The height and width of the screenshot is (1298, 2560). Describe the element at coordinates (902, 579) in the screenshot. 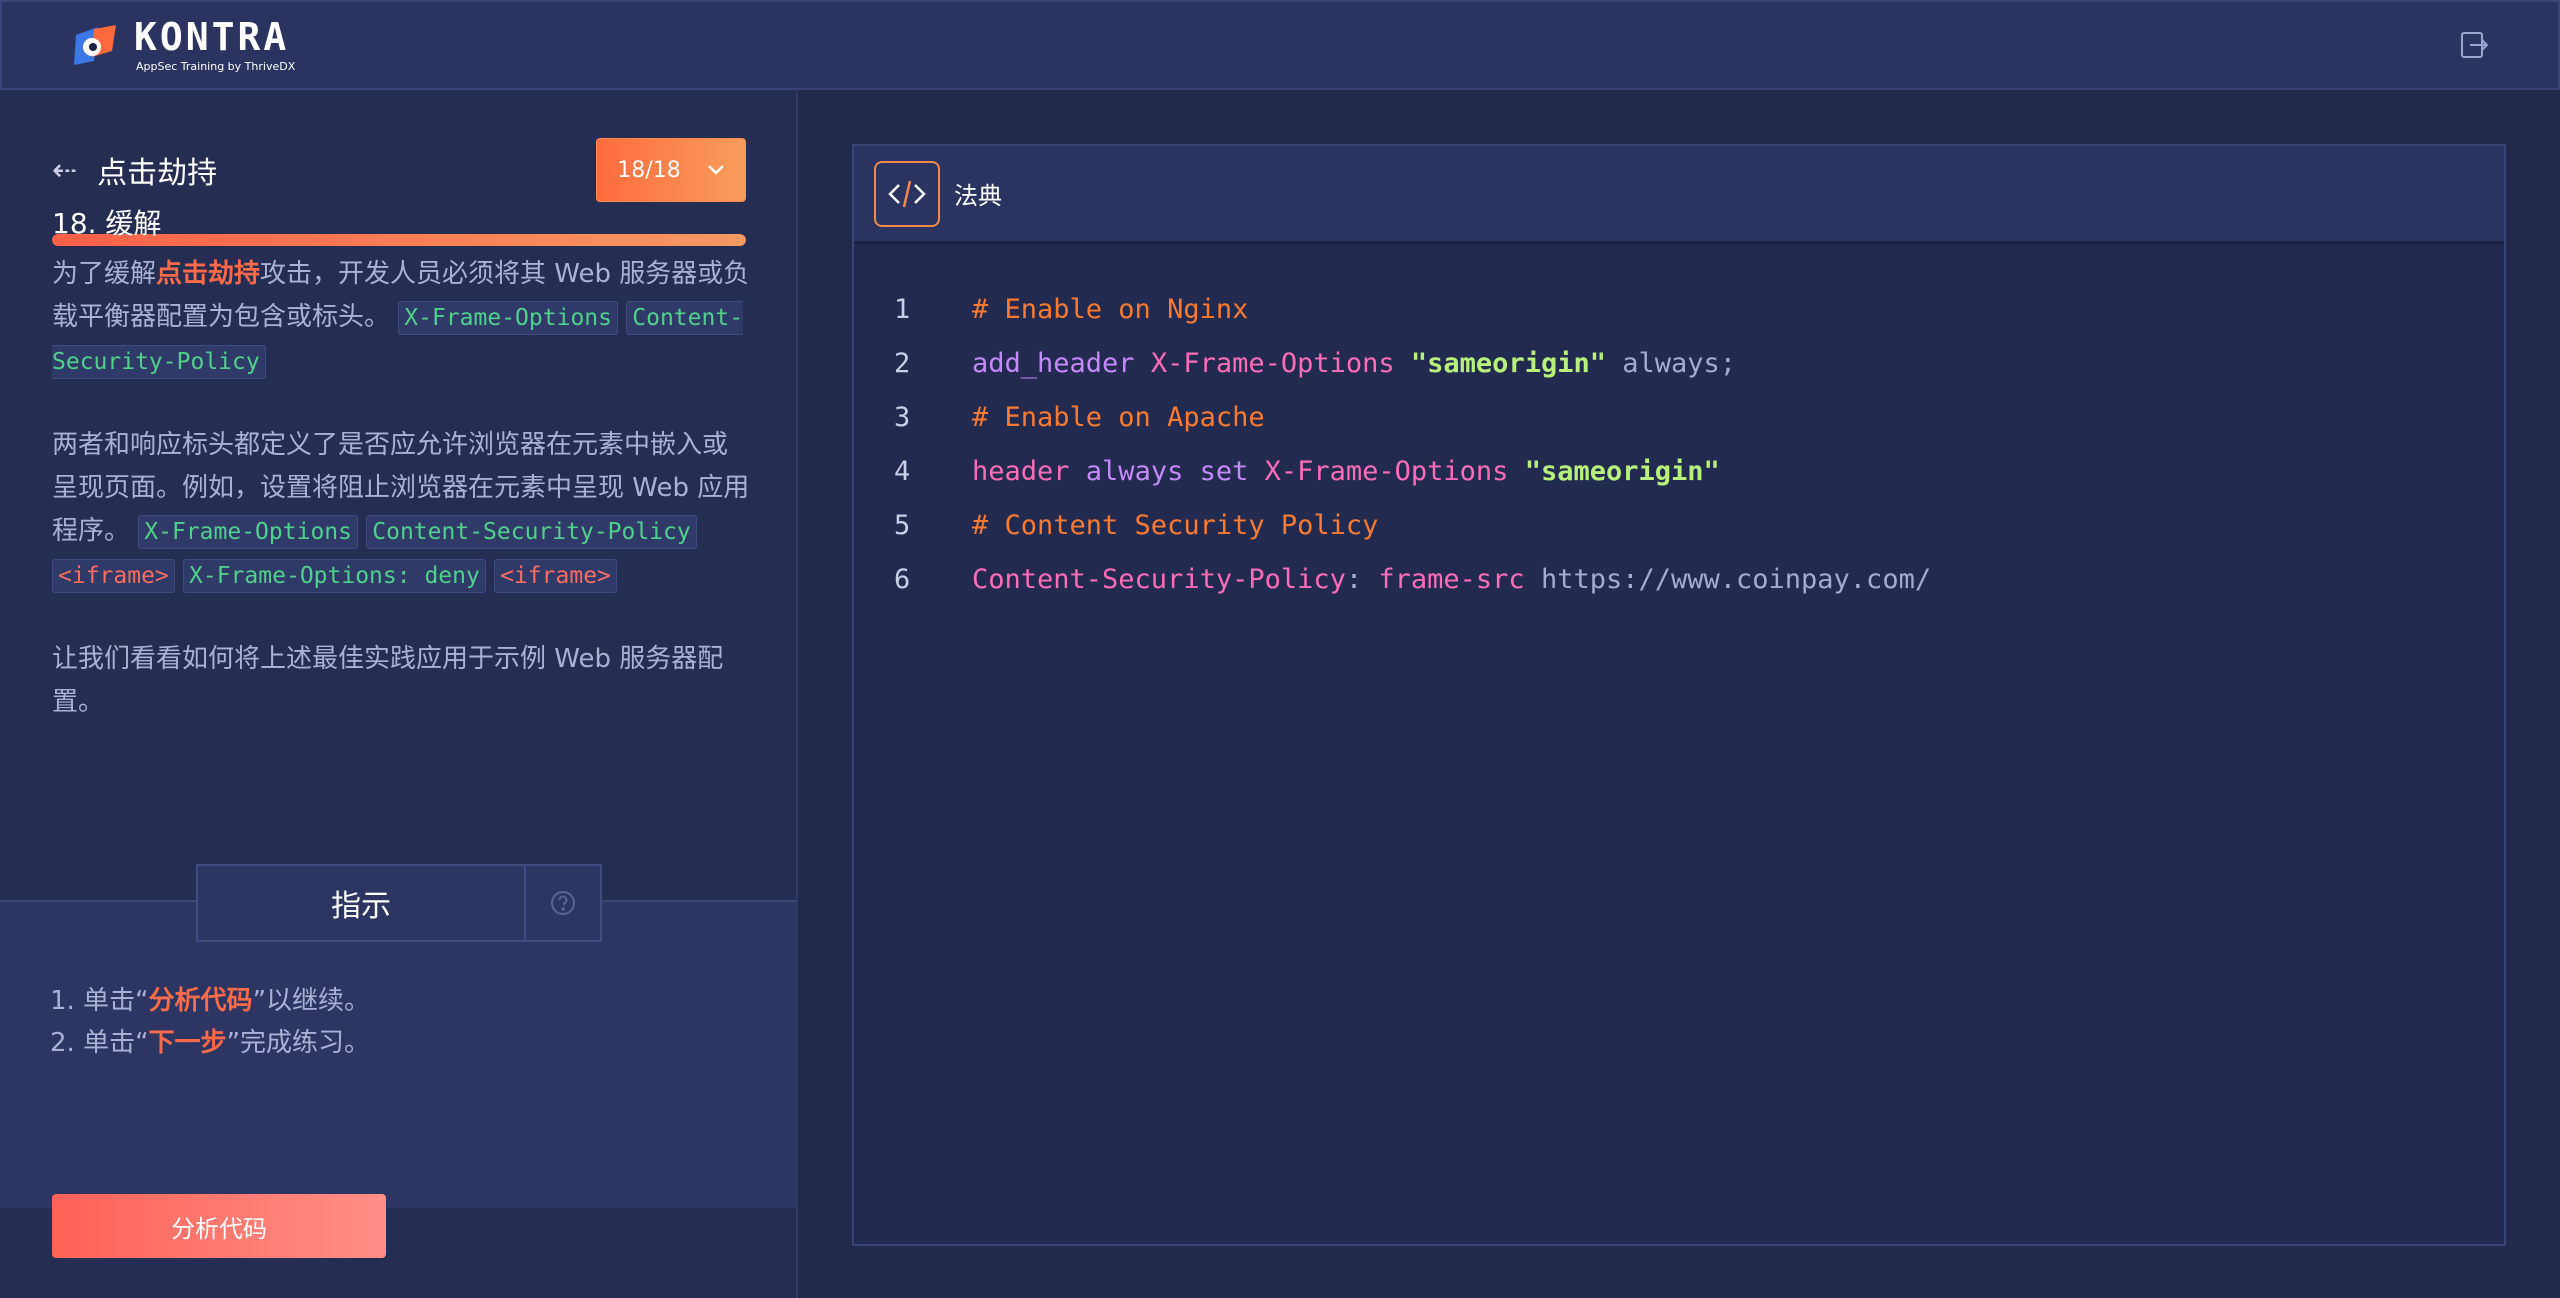

I see `line-number: 6` at that location.